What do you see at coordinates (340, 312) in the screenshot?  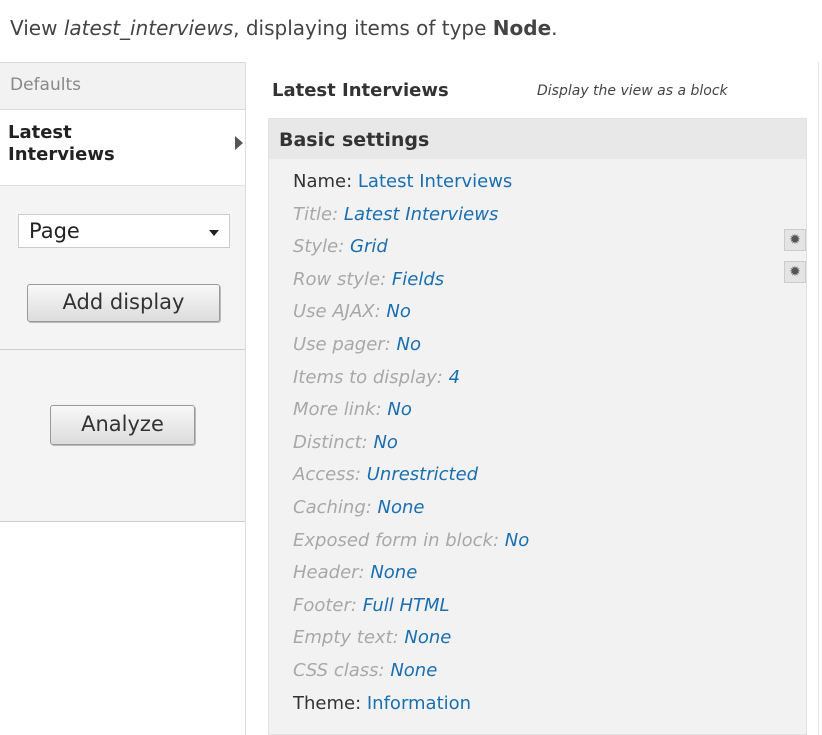 I see `setting-label: Use AJAX:` at bounding box center [340, 312].